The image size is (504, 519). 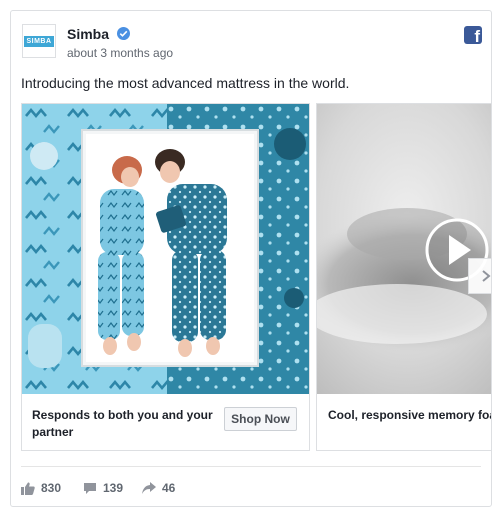 I want to click on likes-value: 830, so click(x=51, y=488).